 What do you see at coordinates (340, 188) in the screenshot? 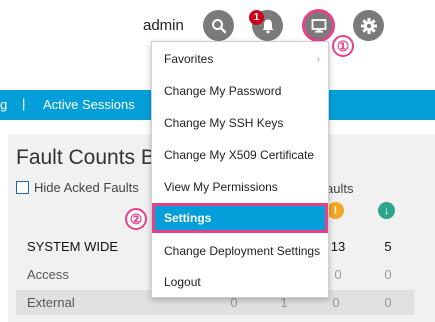
I see `faults-column-header: aults` at bounding box center [340, 188].